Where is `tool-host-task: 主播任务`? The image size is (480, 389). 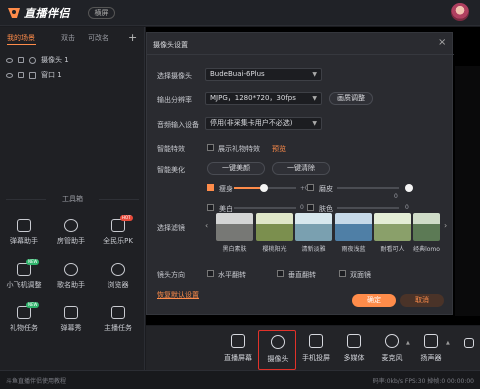
tool-host-task: 主播任务 is located at coordinates (118, 324).